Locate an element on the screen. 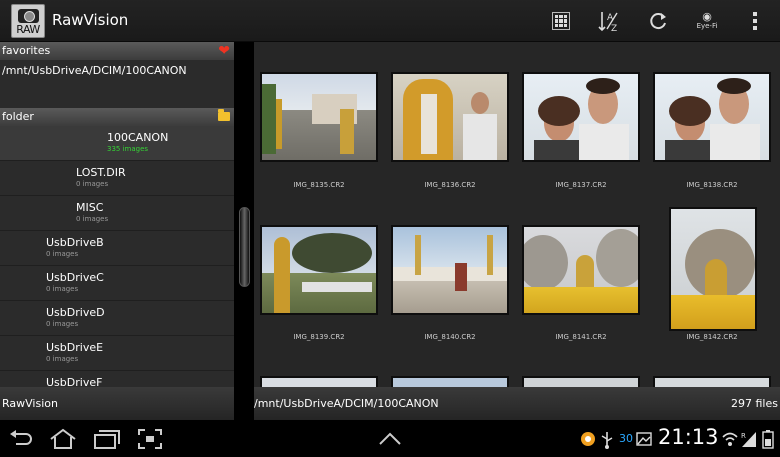 This screenshot has height=457, width=780. svg-text: Z is located at coordinates (614, 28).